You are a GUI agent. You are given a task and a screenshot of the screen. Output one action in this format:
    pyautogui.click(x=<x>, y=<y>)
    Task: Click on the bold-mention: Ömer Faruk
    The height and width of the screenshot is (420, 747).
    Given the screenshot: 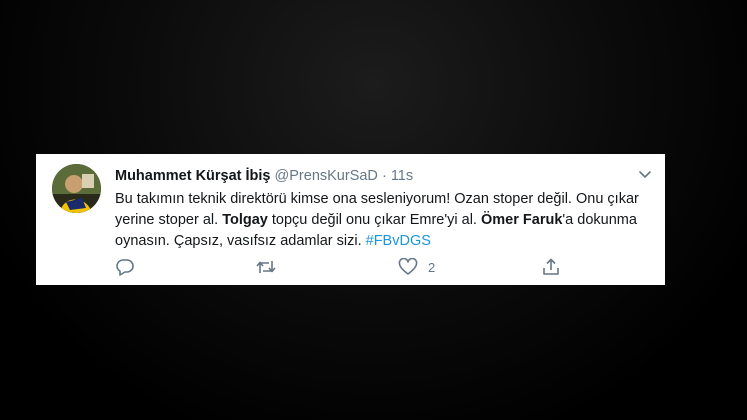 What is the action you would take?
    pyautogui.click(x=521, y=220)
    